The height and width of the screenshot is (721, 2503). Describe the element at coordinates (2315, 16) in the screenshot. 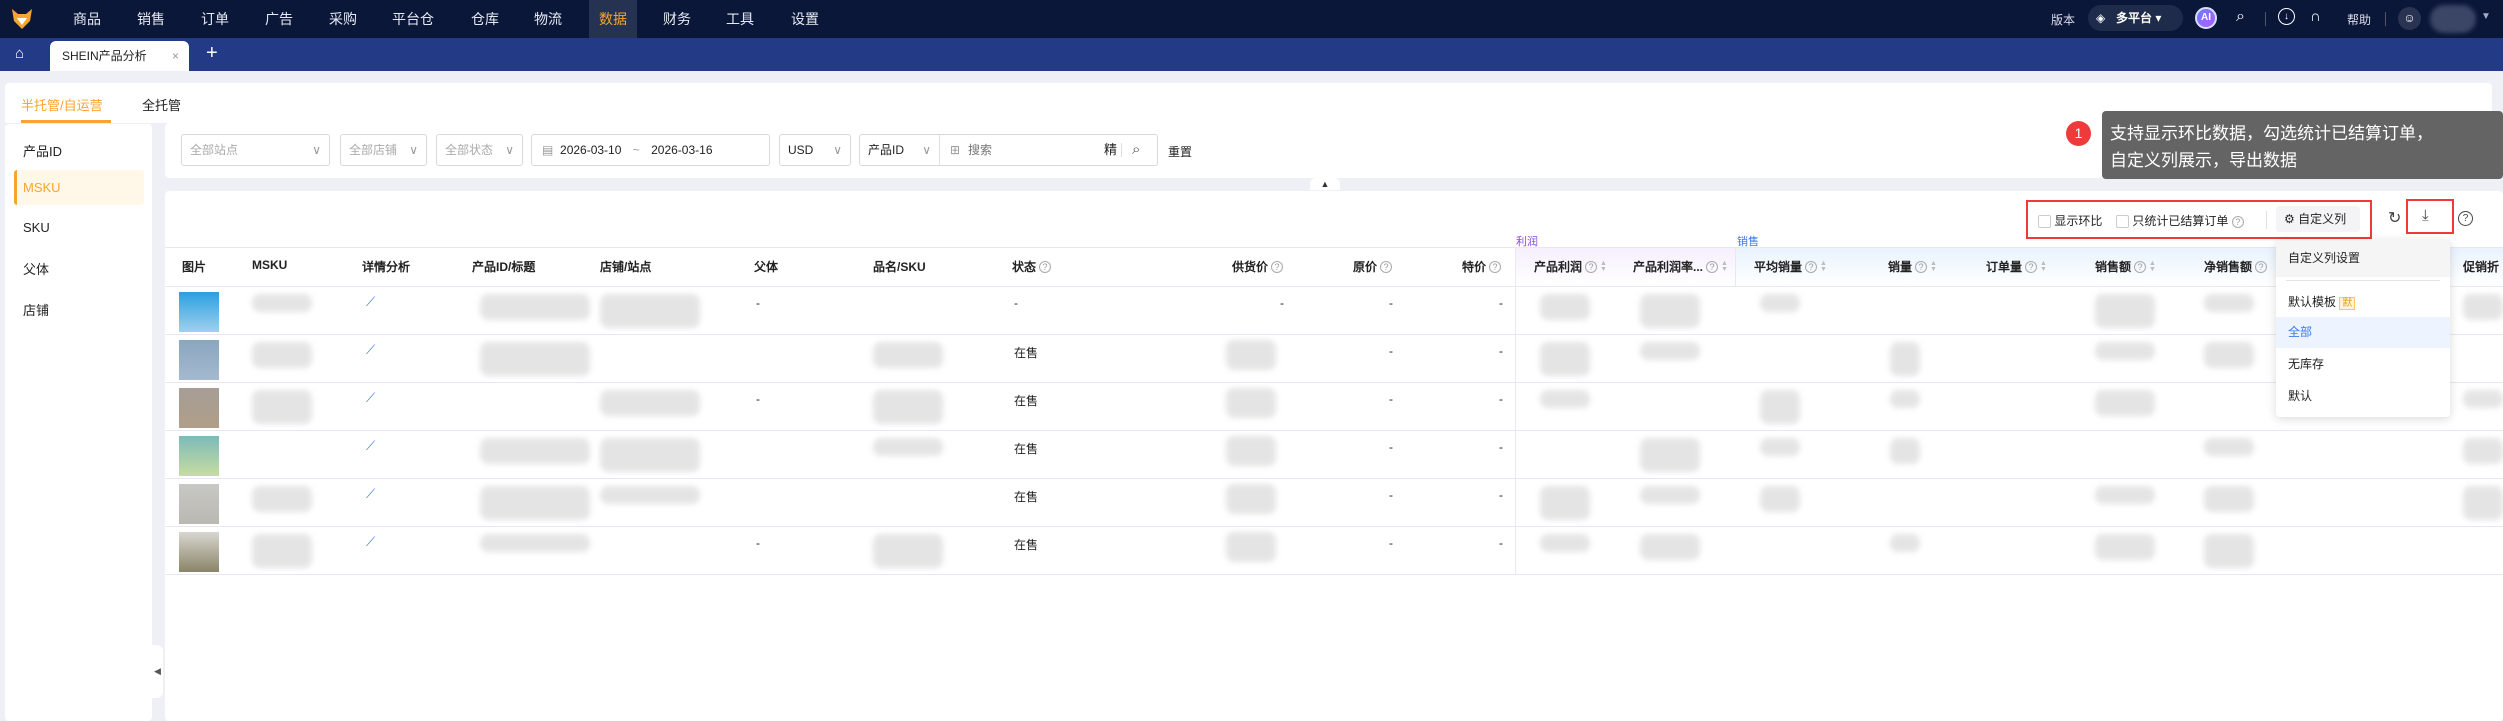

I see `headset-icon: ∩` at that location.